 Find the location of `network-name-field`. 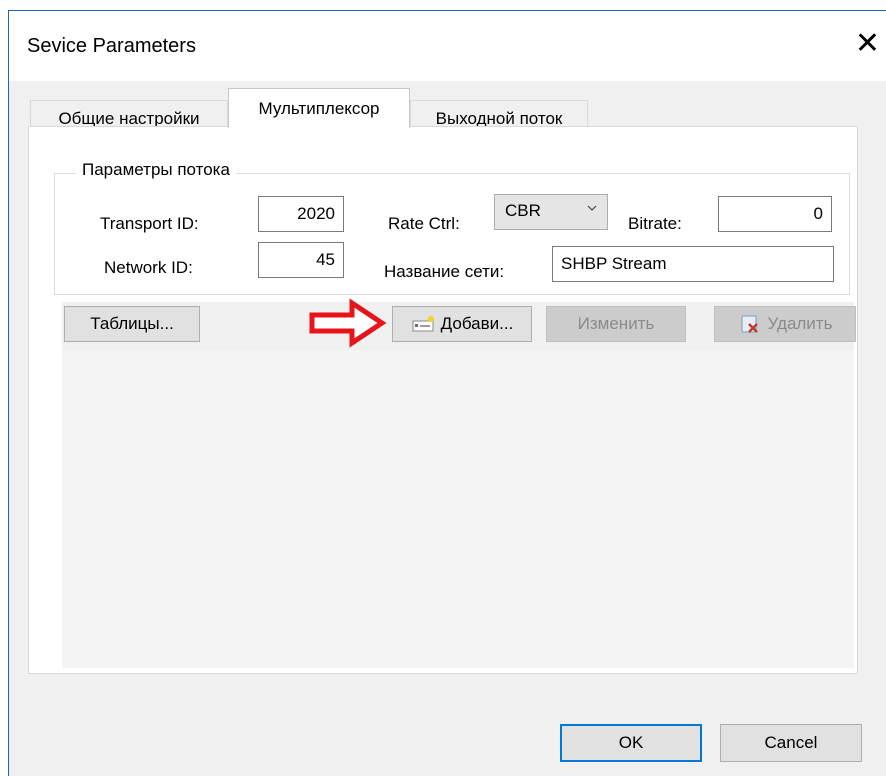

network-name-field is located at coordinates (693, 264).